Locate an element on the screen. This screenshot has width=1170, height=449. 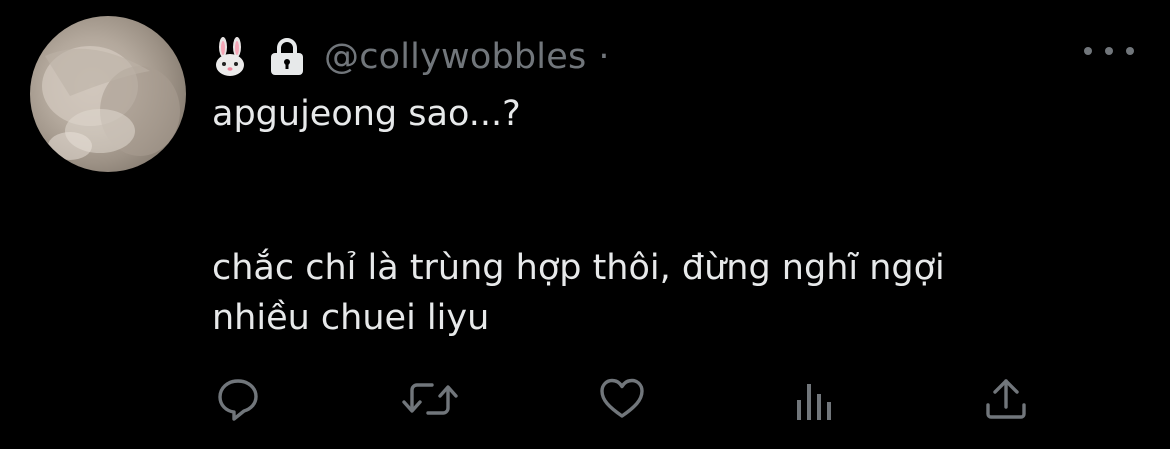
share-icon is located at coordinates (1006, 399).